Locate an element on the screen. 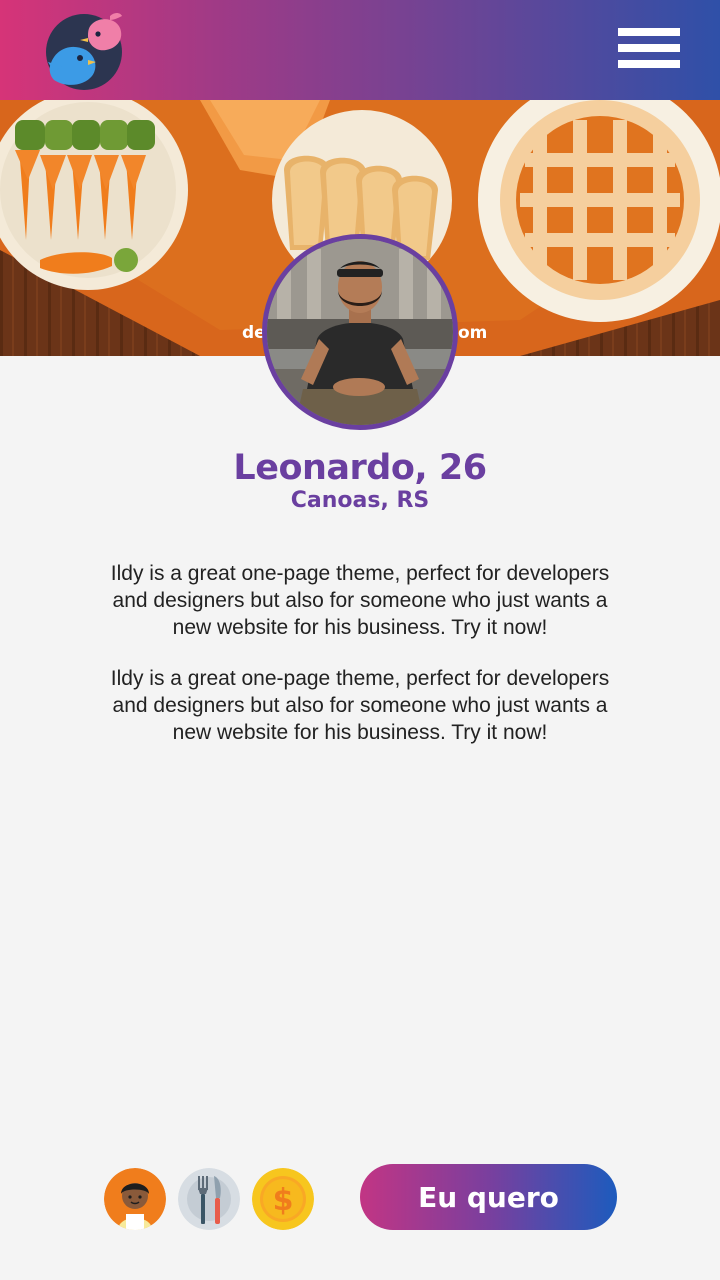 Image resolution: width=720 pixels, height=1280 pixels. cutlery-icon is located at coordinates (209, 1199).